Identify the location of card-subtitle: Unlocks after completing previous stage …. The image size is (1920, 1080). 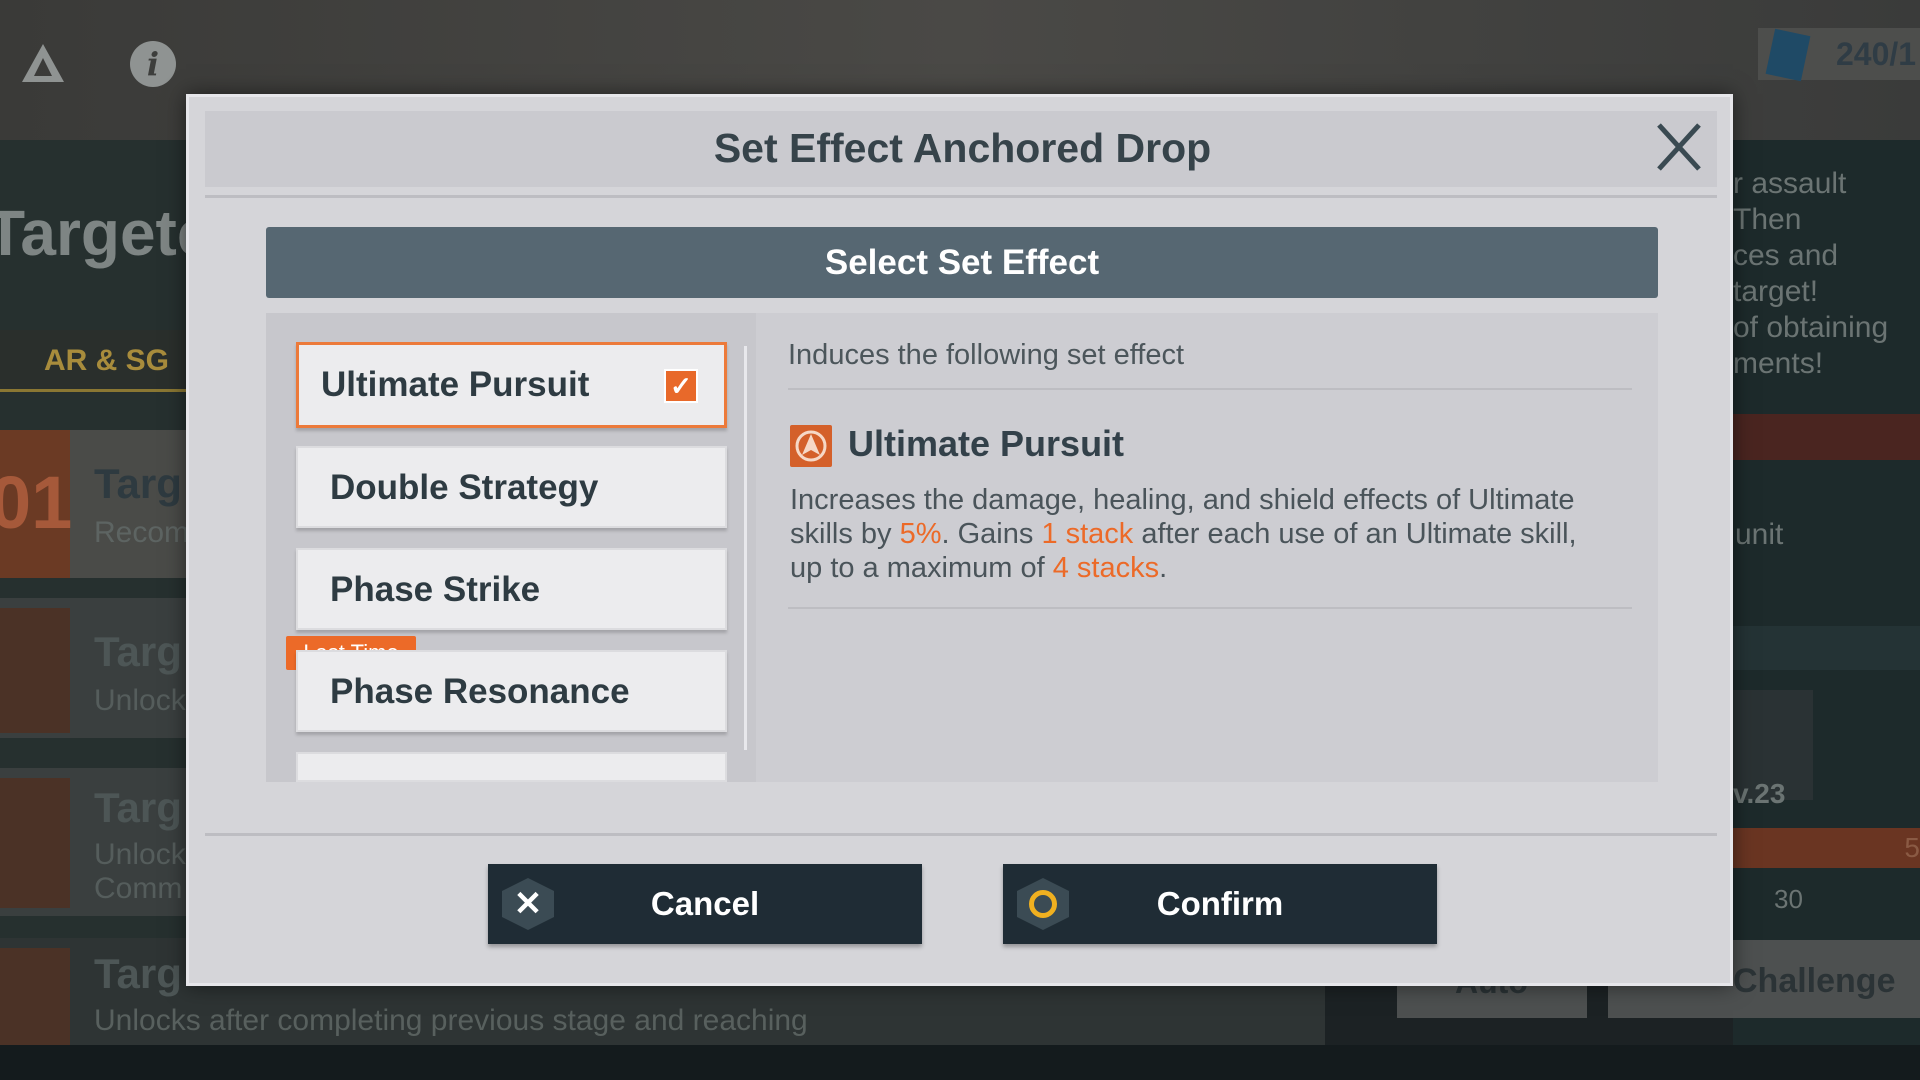
(451, 1020).